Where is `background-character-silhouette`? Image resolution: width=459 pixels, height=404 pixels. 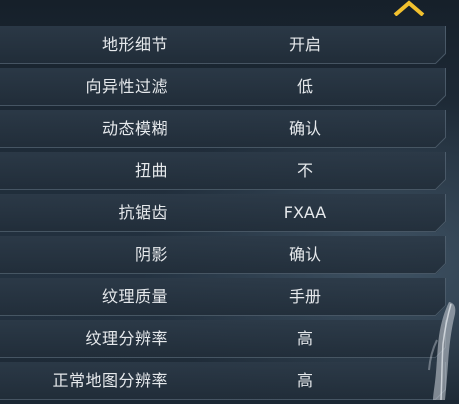 background-character-silhouette is located at coordinates (442, 351).